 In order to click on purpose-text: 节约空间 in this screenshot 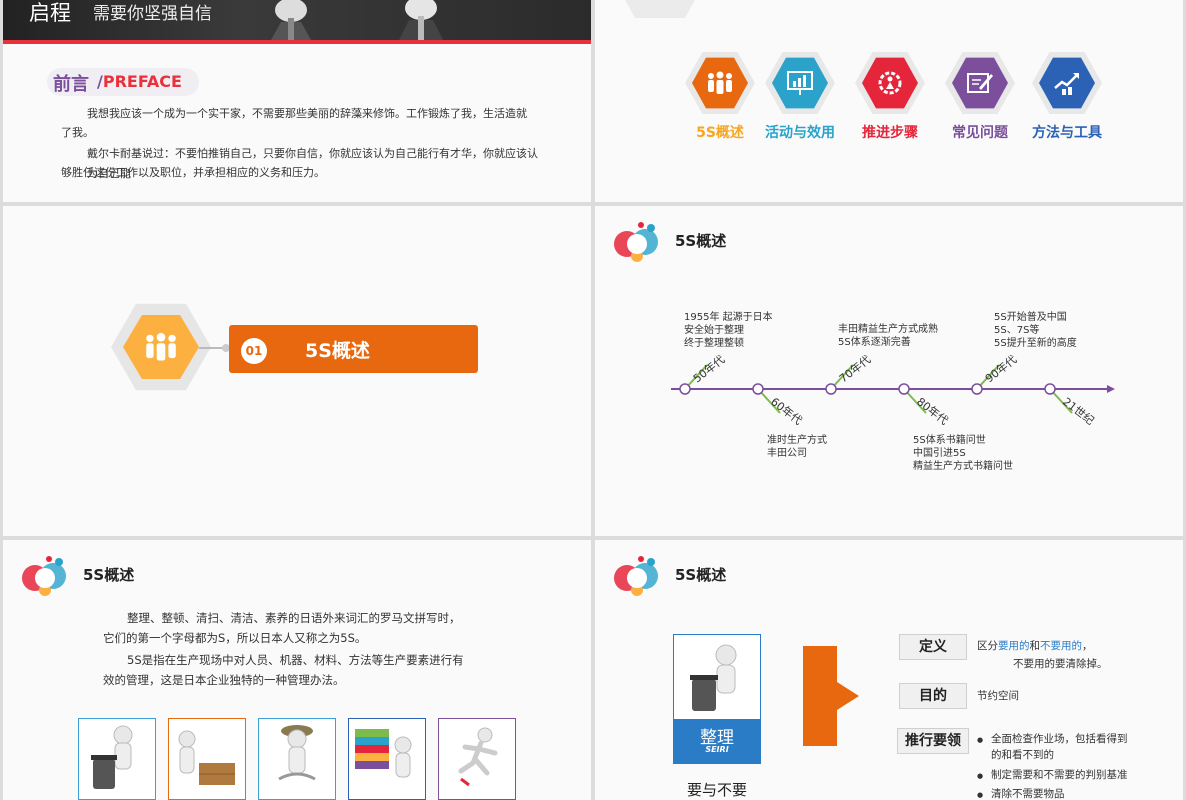, I will do `click(998, 696)`.